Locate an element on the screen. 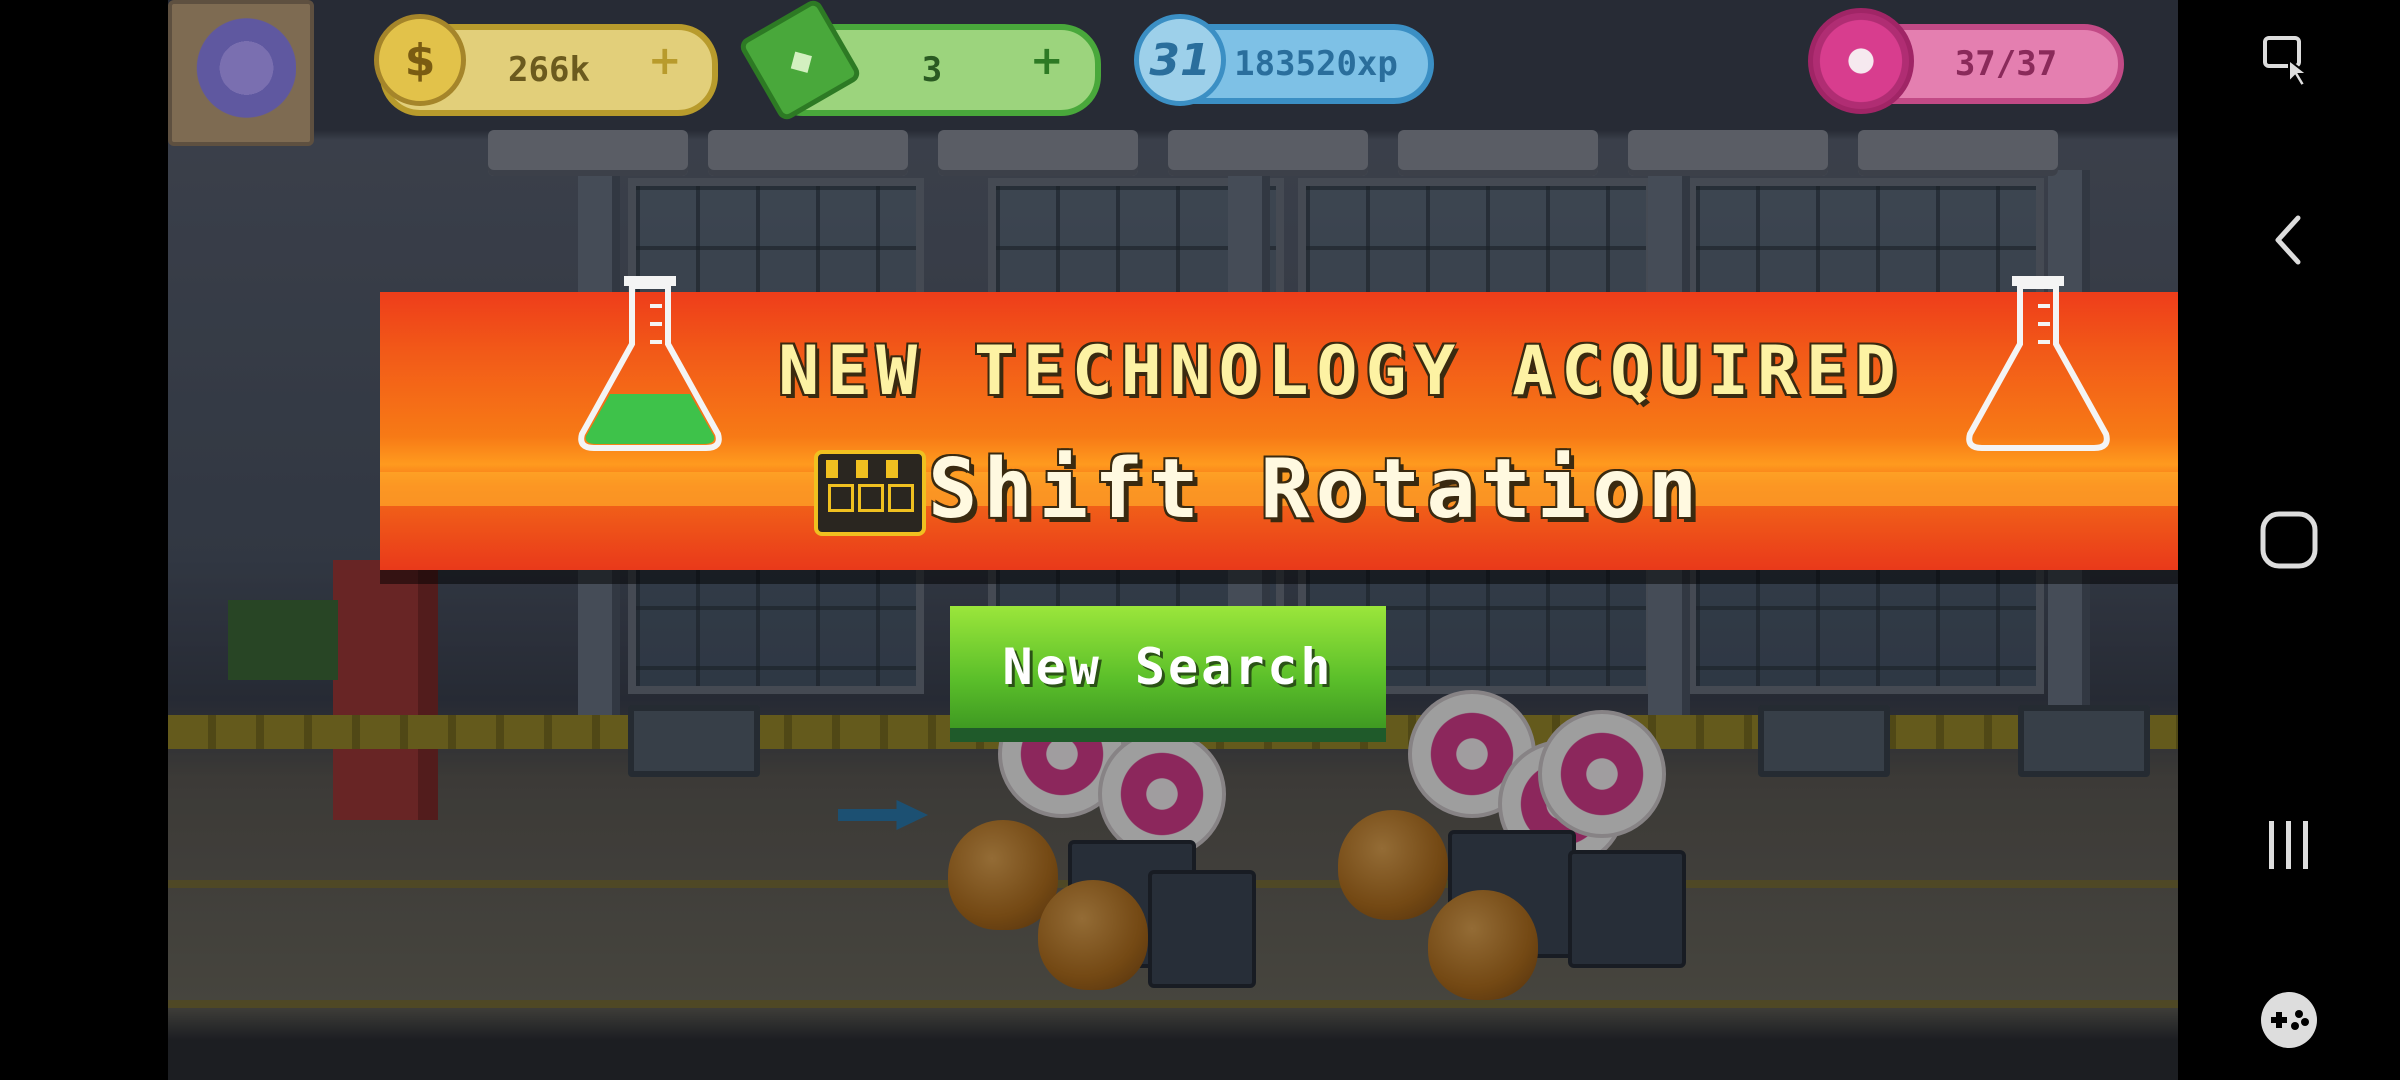  system-nav-bar is located at coordinates (2289, 540).